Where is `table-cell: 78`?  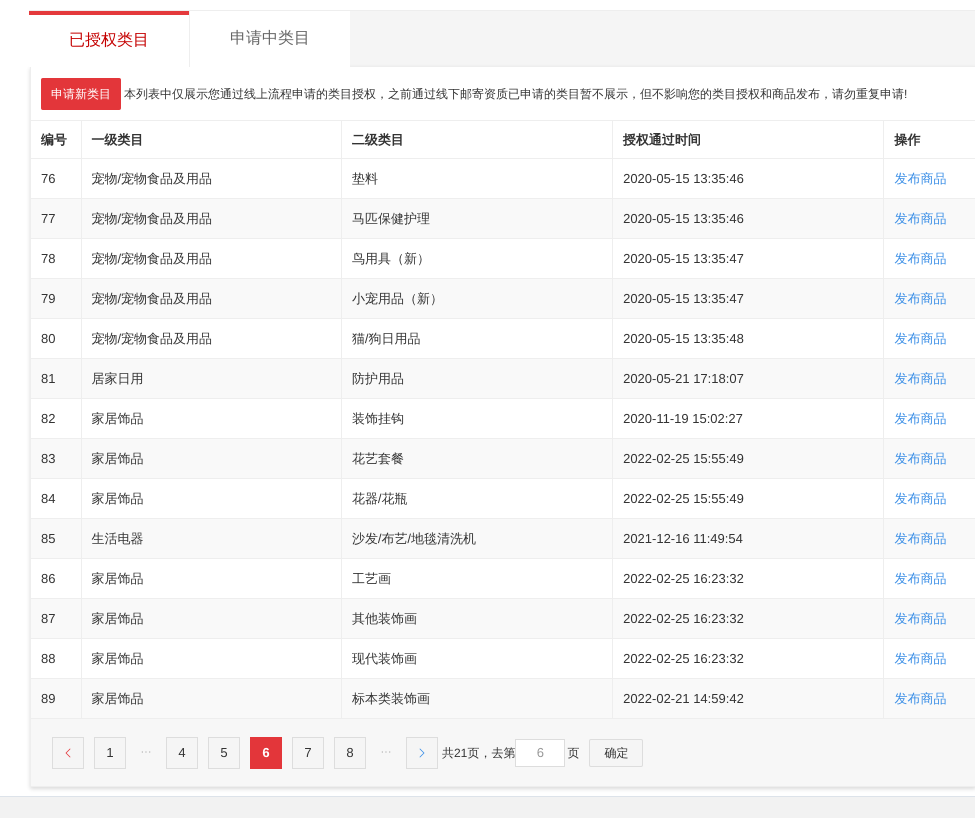
table-cell: 78 is located at coordinates (56, 258).